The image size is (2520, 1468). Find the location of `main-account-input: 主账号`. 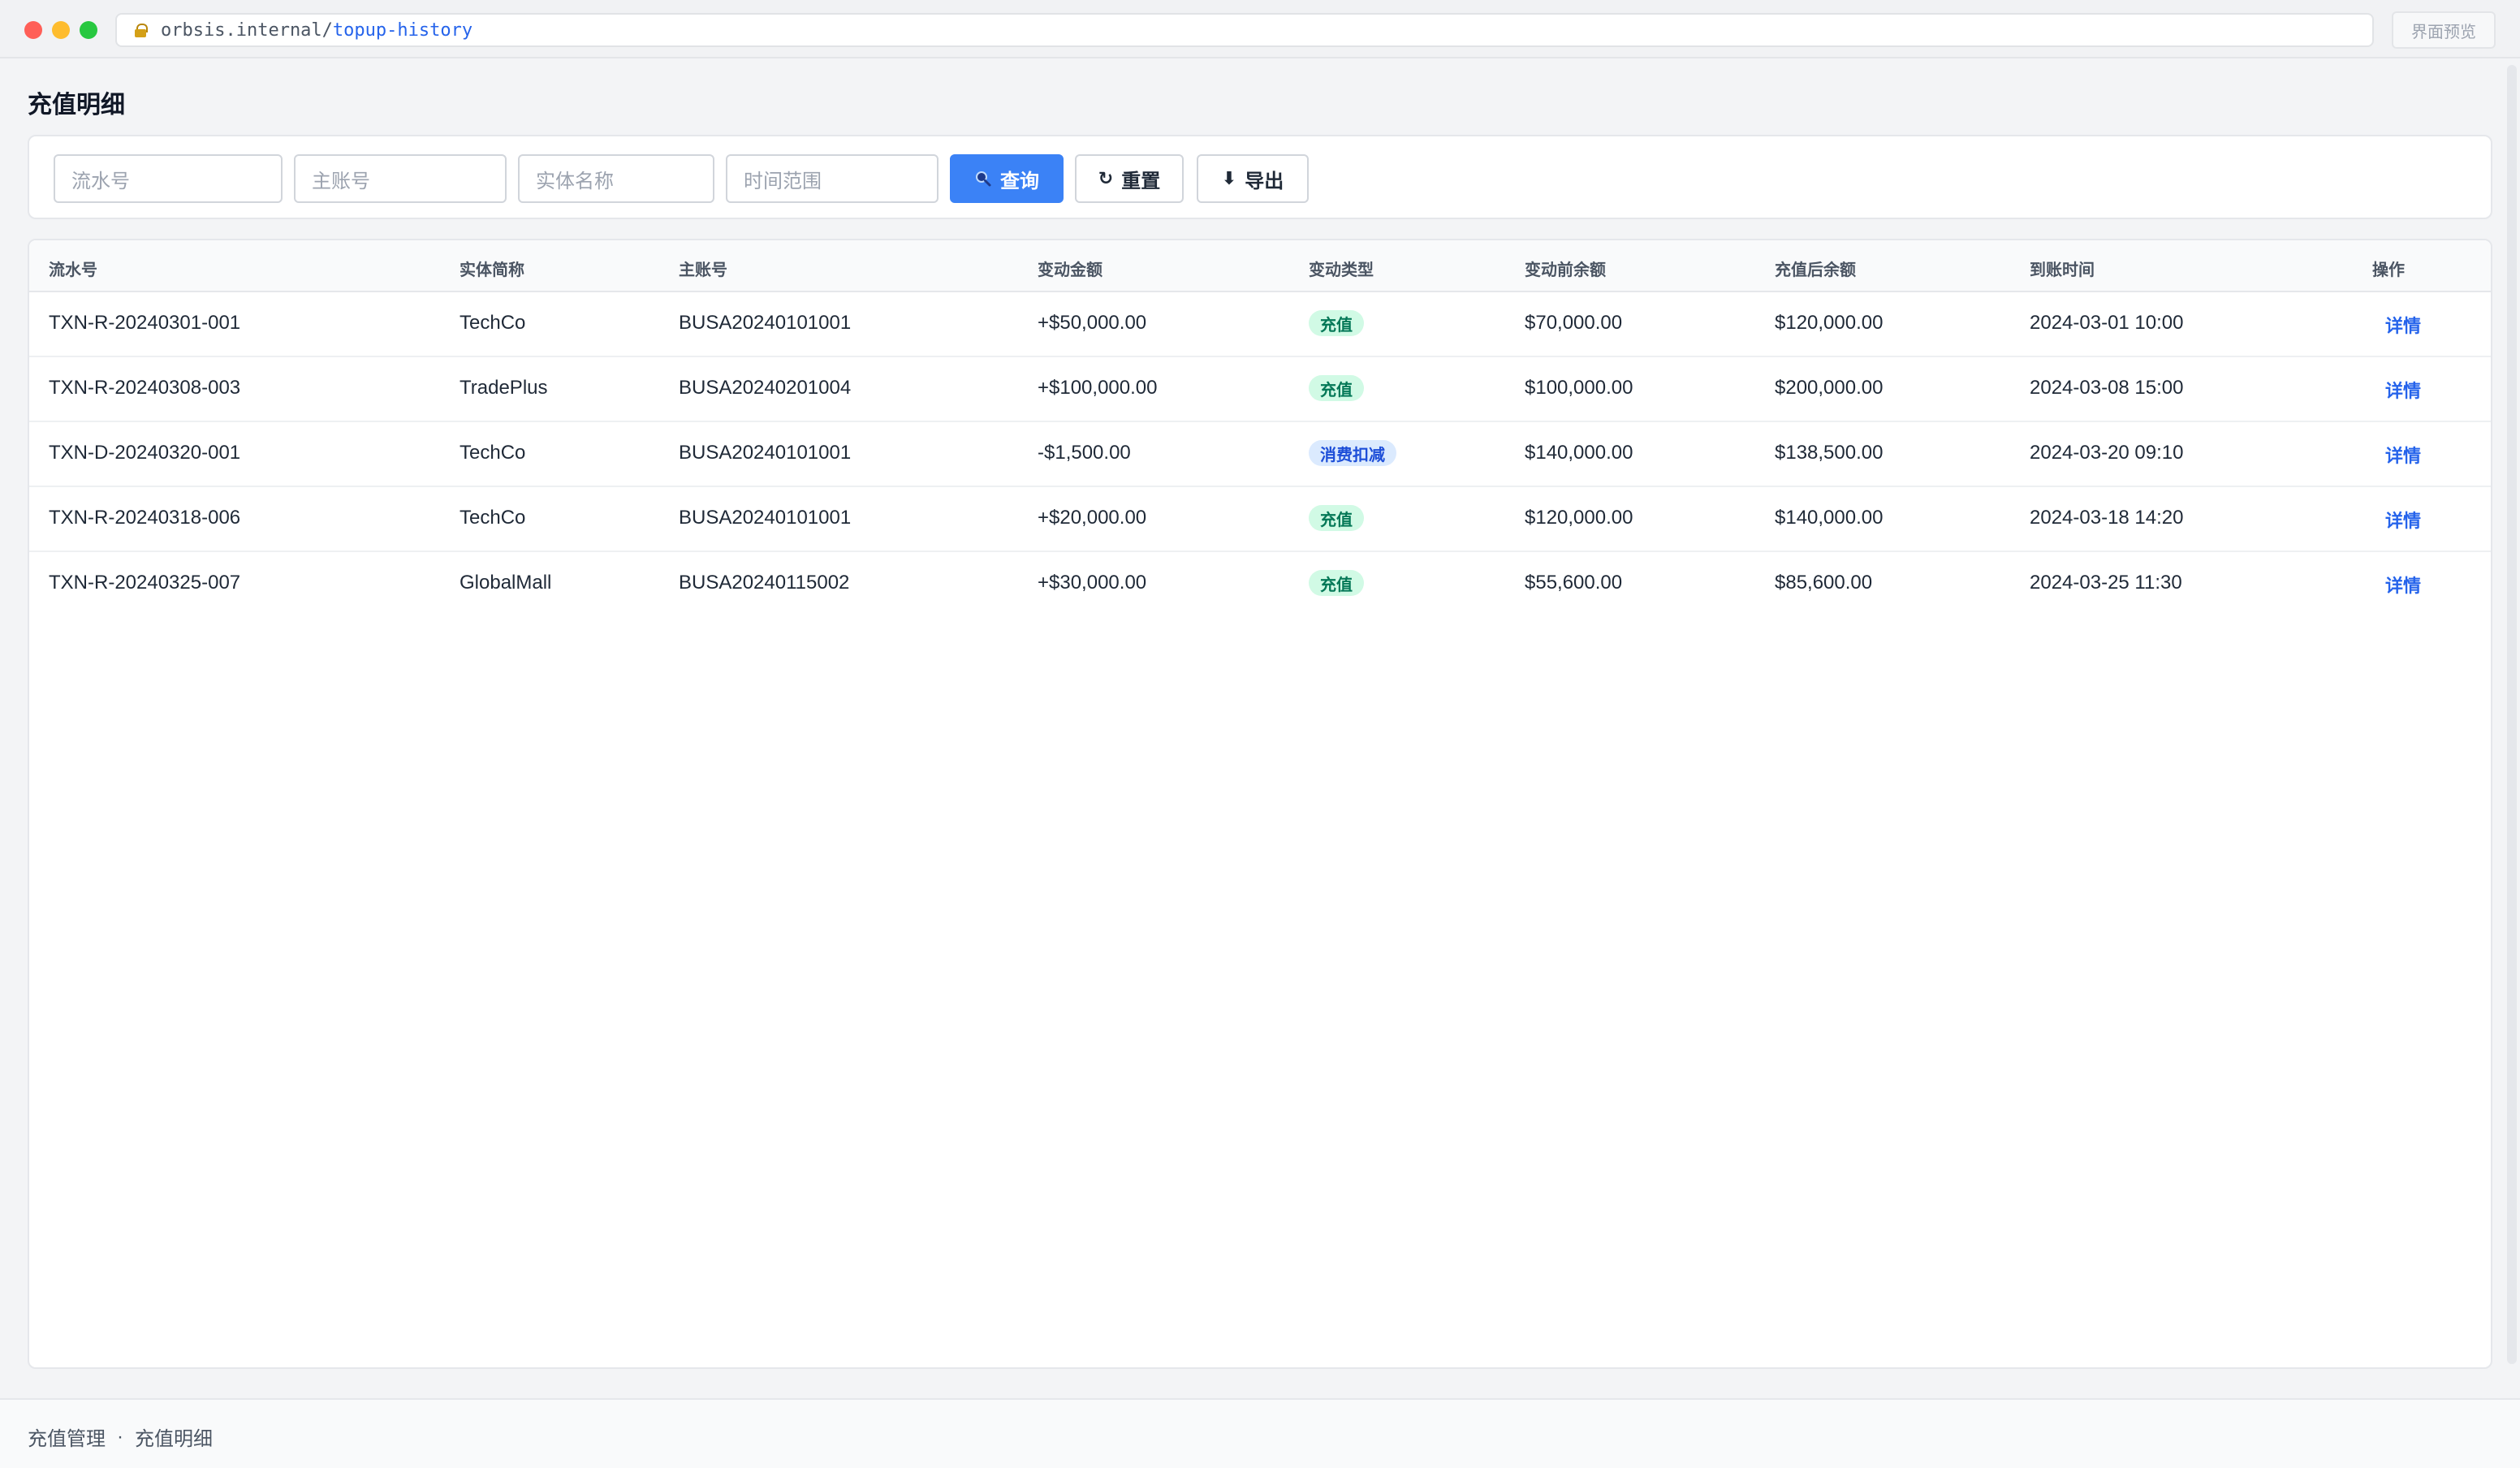

main-account-input: 主账号 is located at coordinates (400, 178).